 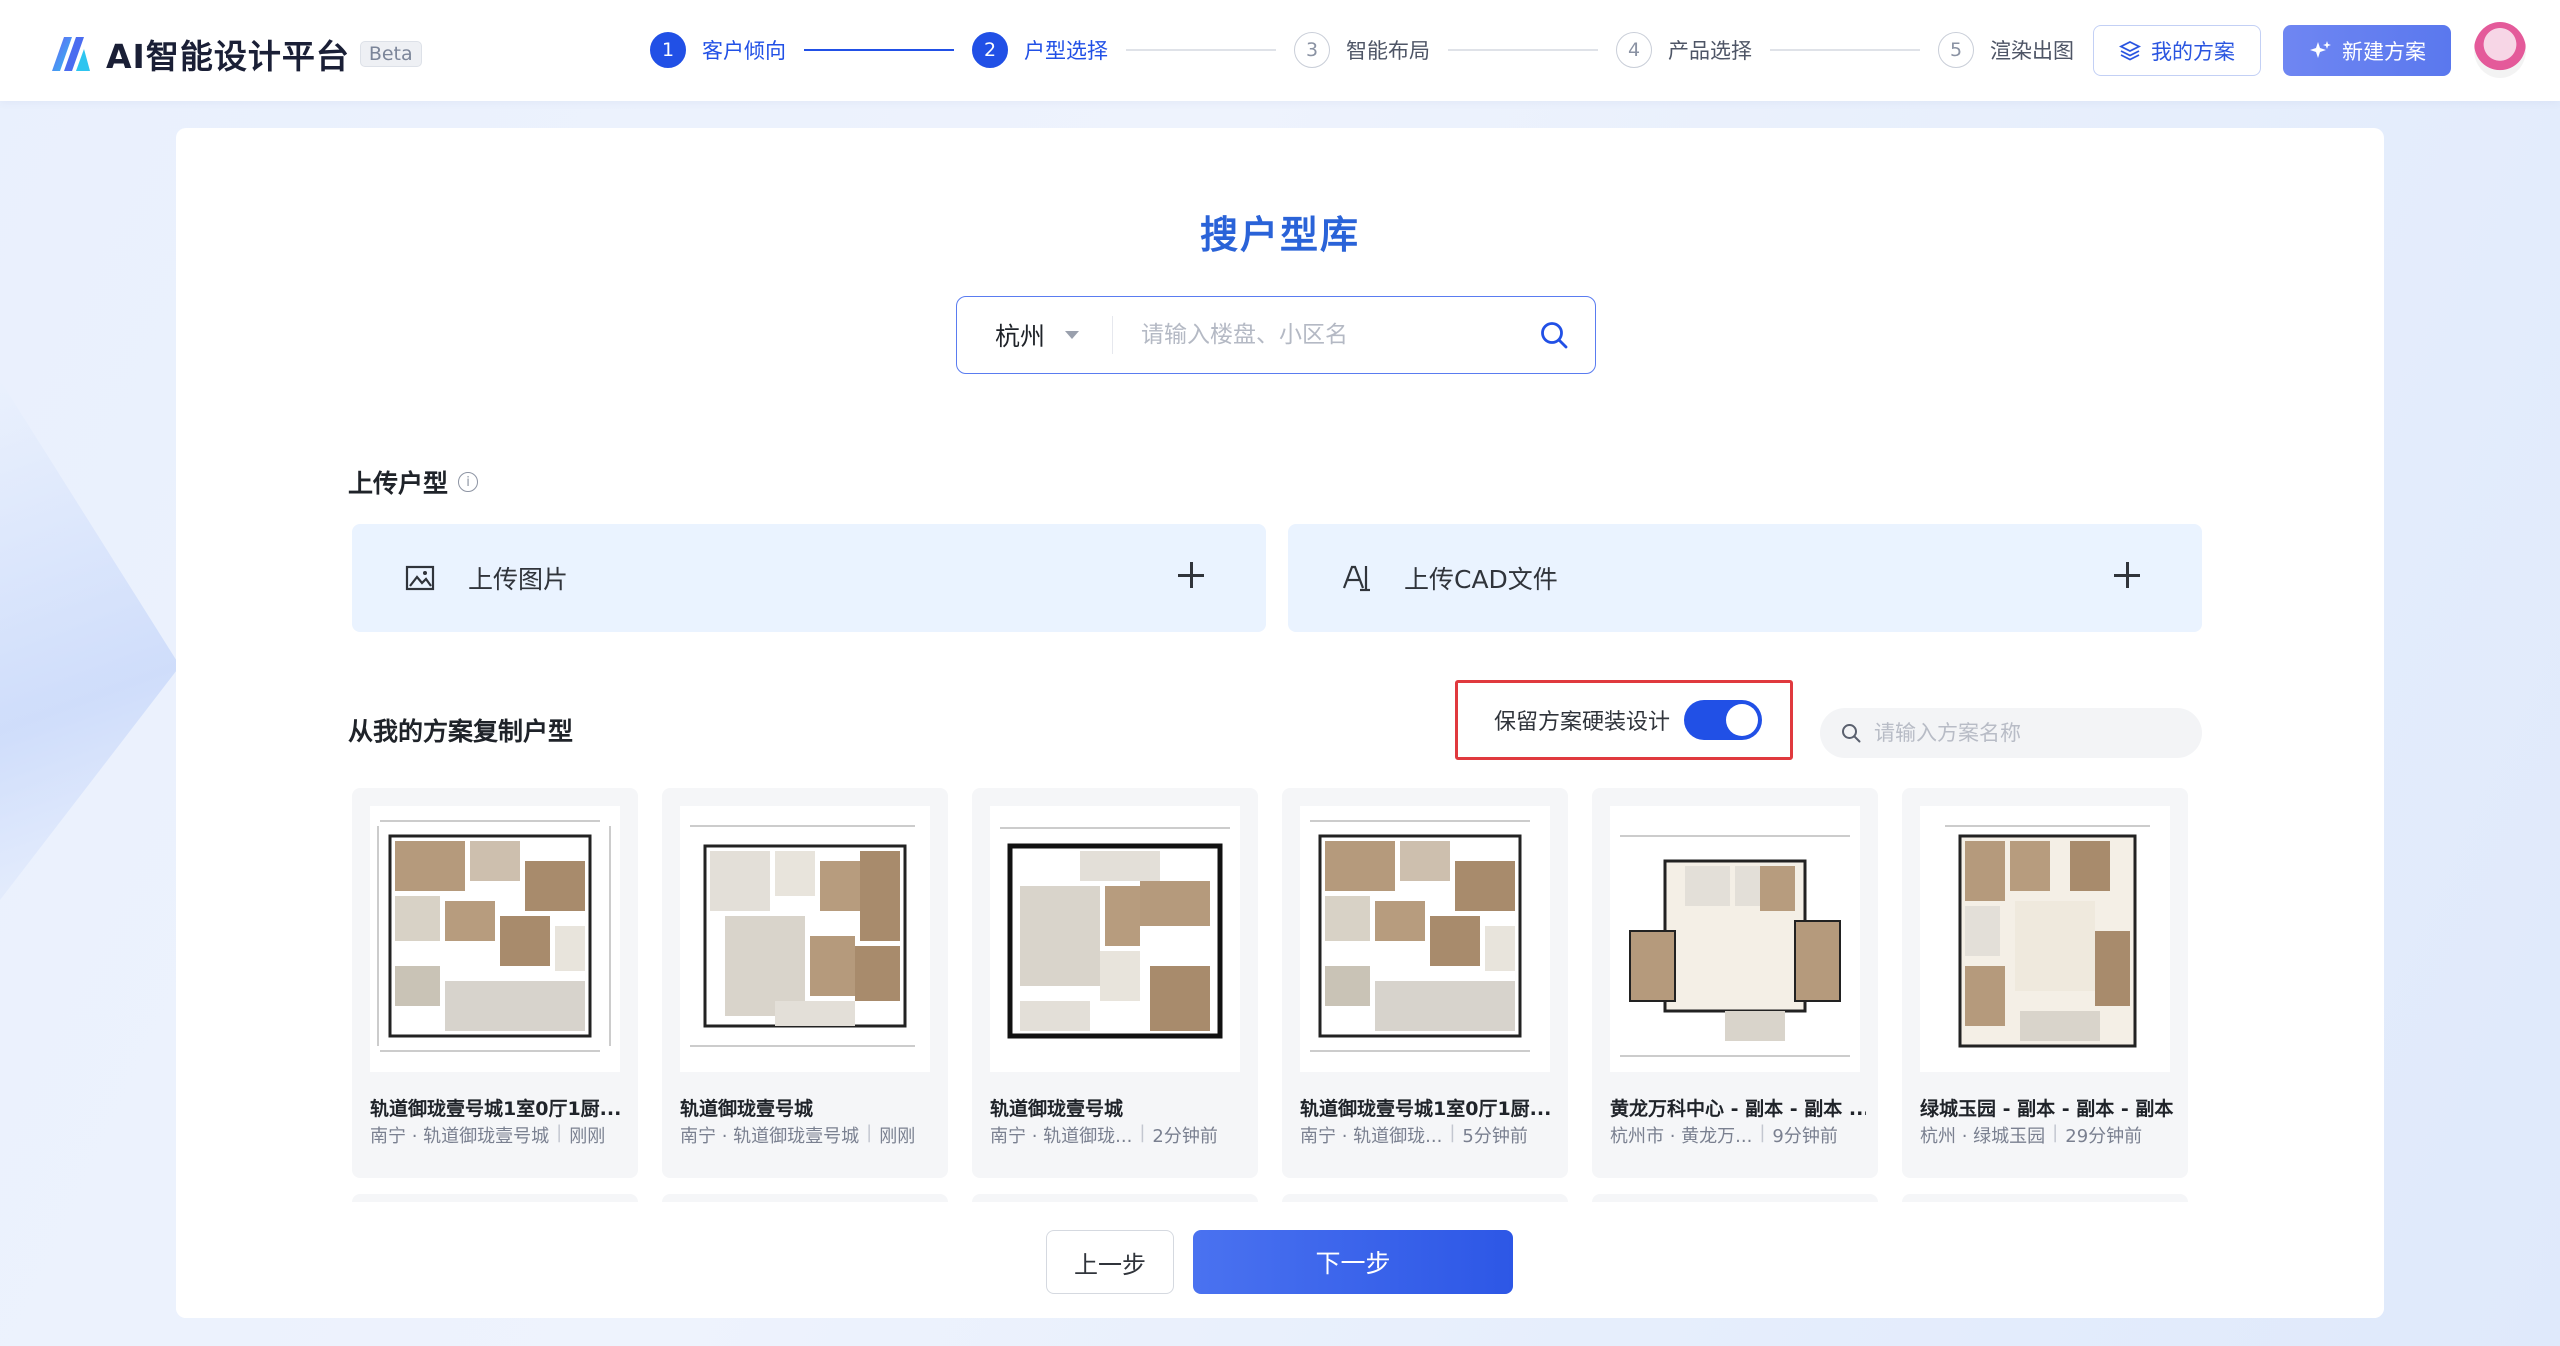 I want to click on plan-card: 轨道御珑壹号城 南宁 · 轨道御珑壹号城 | 刚刚, so click(x=805, y=983).